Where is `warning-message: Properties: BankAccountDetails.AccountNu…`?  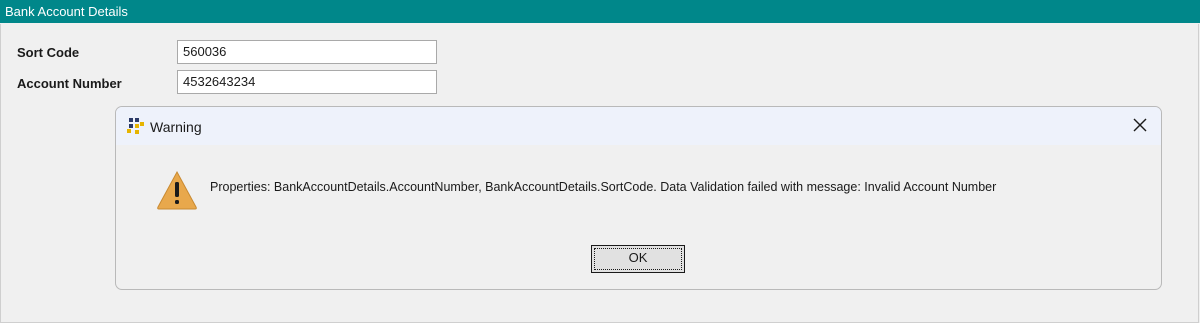 warning-message: Properties: BankAccountDetails.AccountNu… is located at coordinates (603, 187).